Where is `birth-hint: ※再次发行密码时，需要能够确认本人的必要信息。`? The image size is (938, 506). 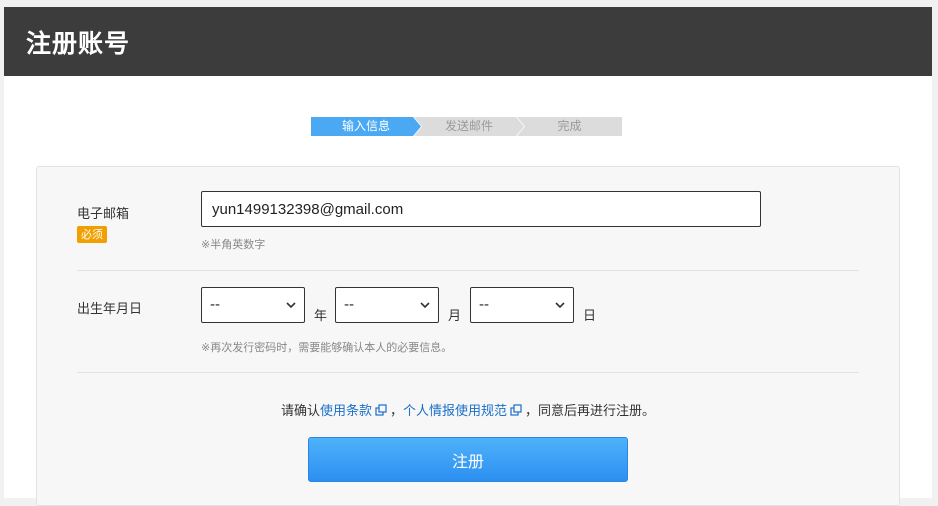 birth-hint: ※再次发行密码时，需要能够确认本人的必要信息。 is located at coordinates (327, 347).